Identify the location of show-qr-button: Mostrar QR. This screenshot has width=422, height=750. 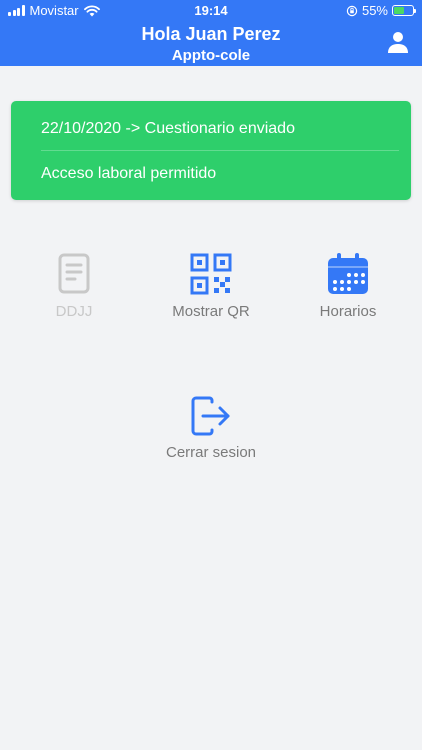
(211, 286).